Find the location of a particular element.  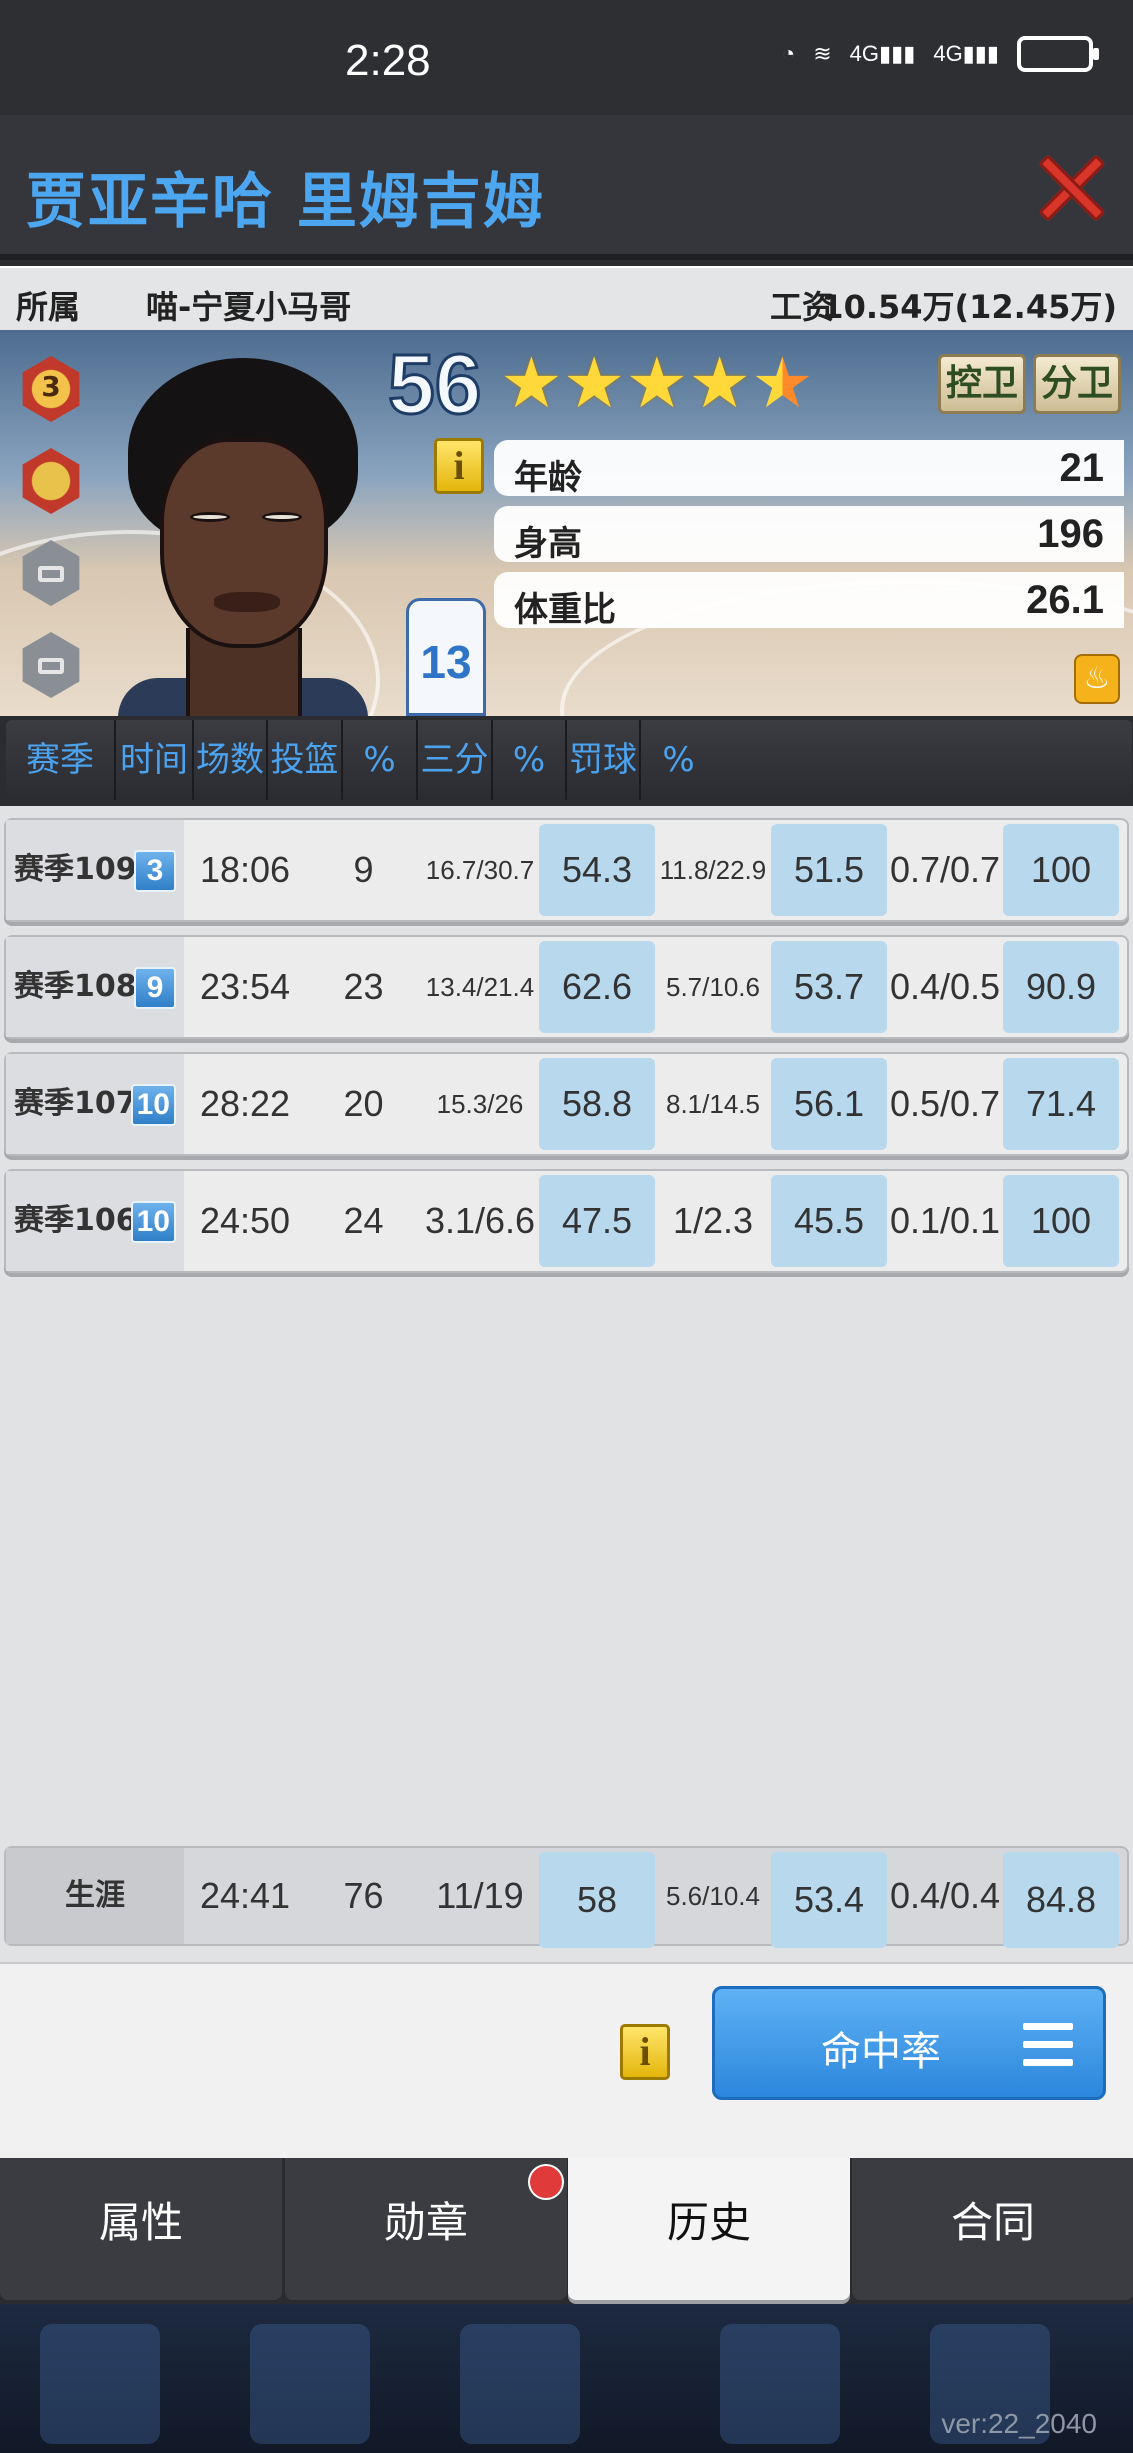

season-cell: 赛季106 10 is located at coordinates (95, 1221).